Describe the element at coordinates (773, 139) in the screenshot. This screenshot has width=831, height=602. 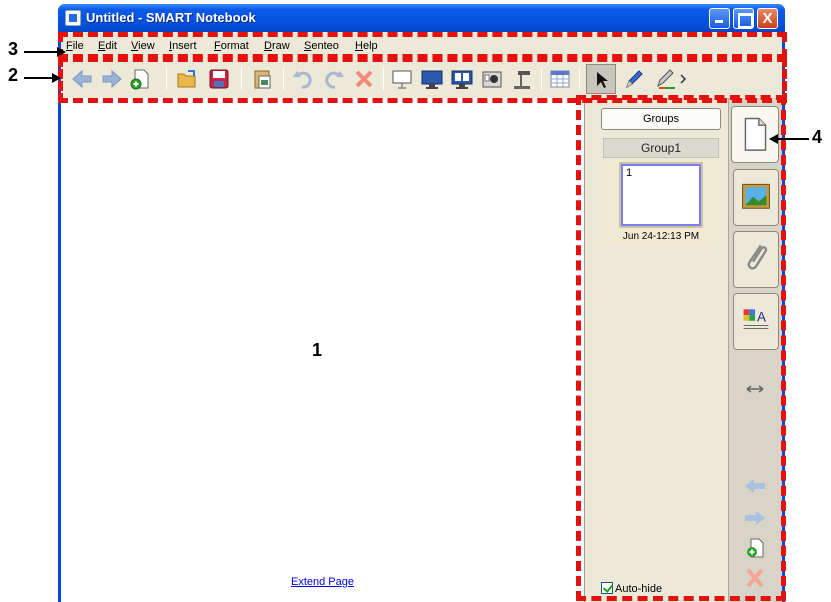
I see `callout-4-arrowhead-icon` at that location.